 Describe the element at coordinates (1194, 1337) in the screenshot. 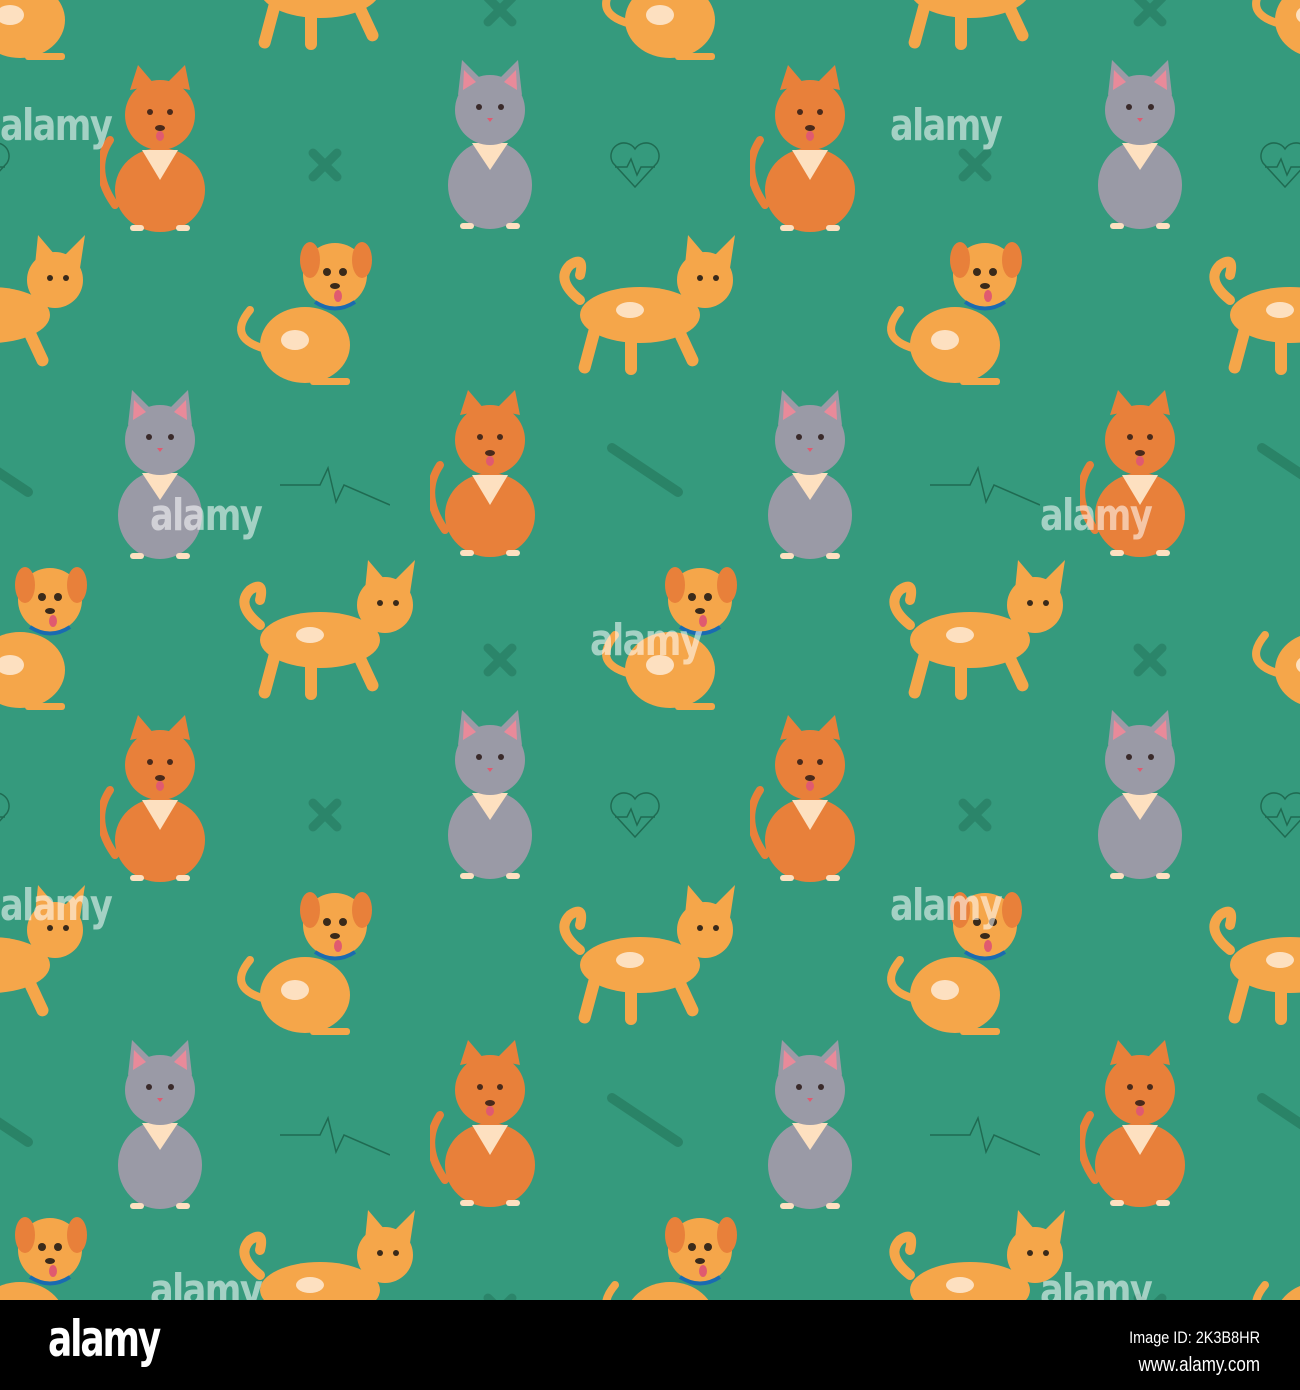

I see `image-id: Image ID: 2K3B8HR` at that location.